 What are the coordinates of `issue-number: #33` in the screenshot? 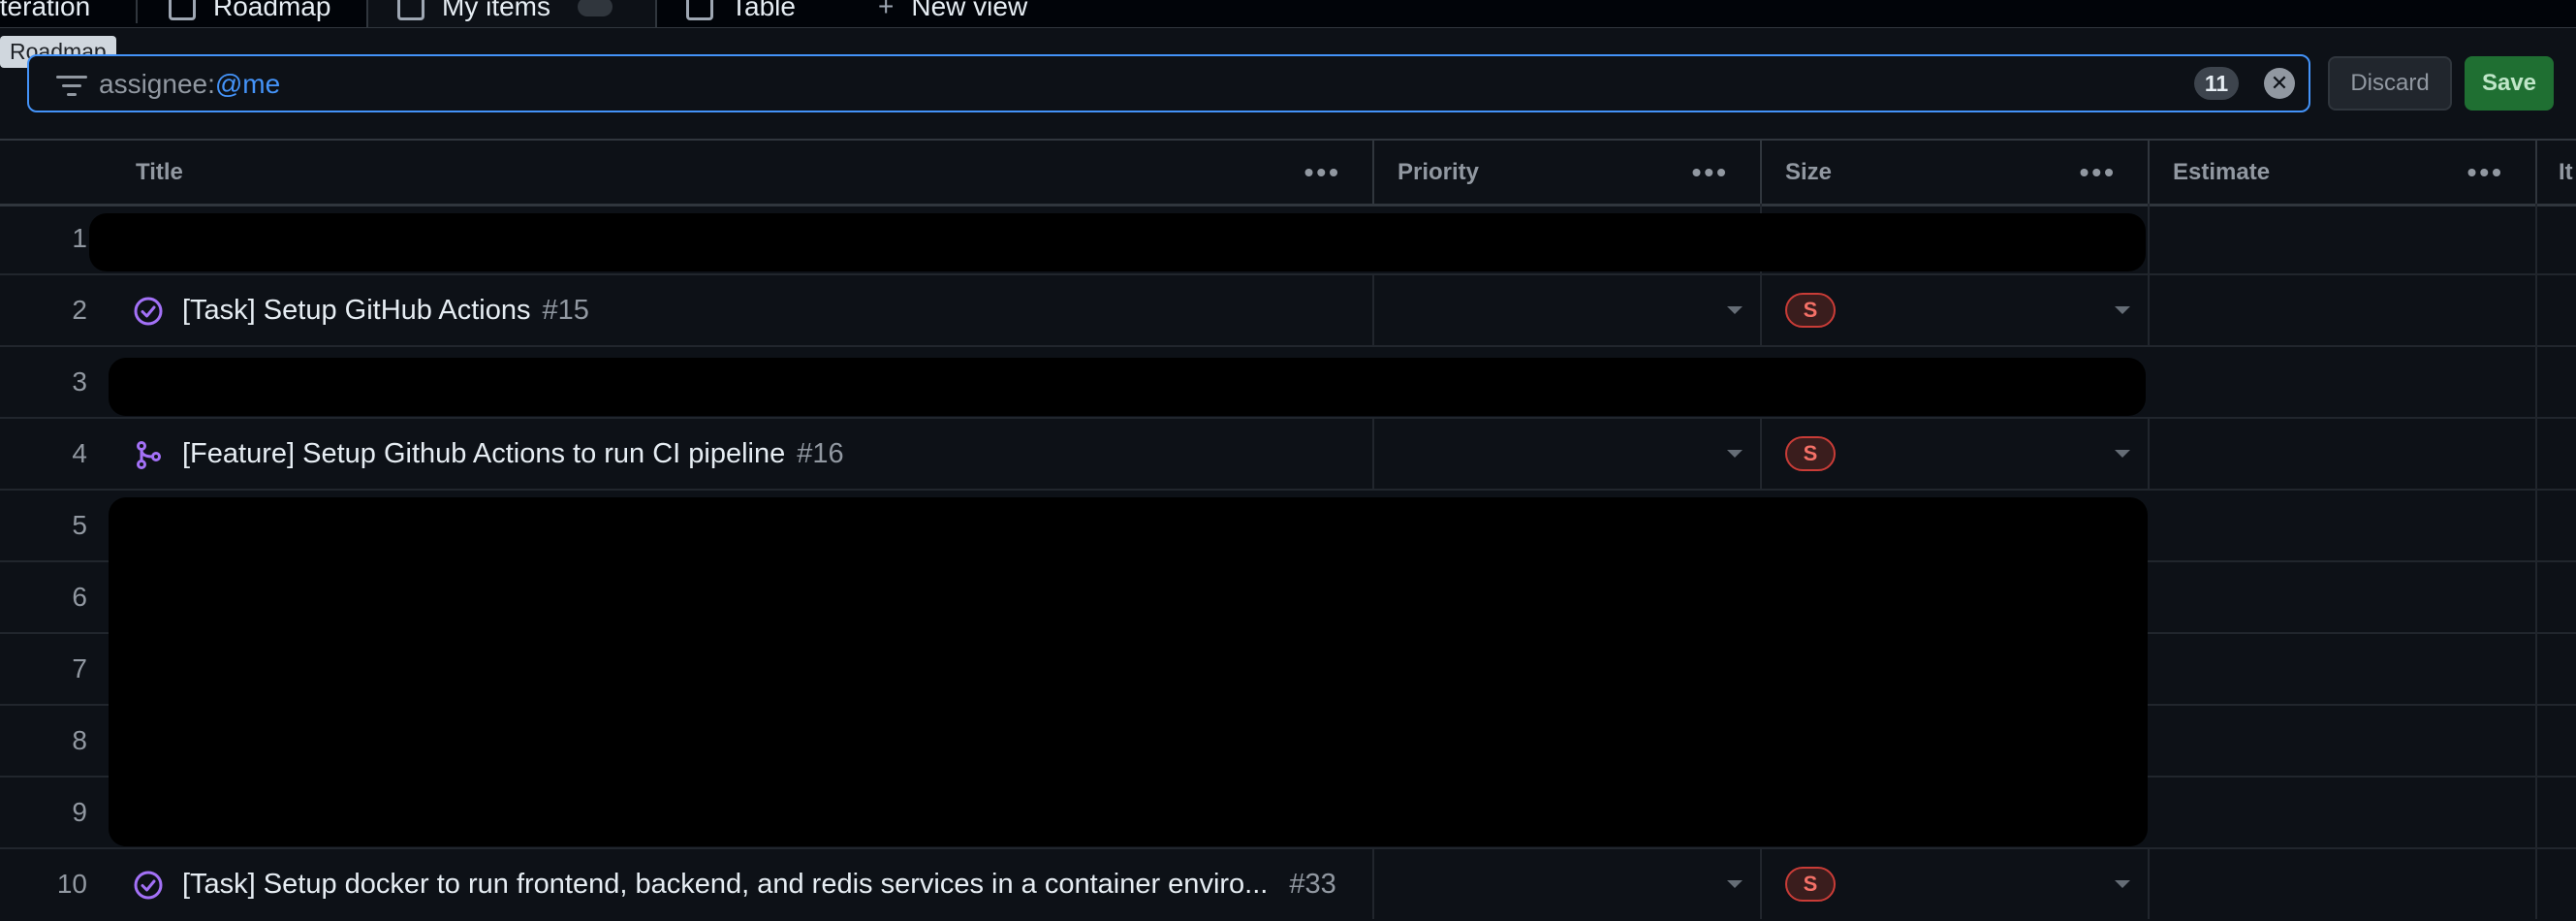 It's located at (1312, 884).